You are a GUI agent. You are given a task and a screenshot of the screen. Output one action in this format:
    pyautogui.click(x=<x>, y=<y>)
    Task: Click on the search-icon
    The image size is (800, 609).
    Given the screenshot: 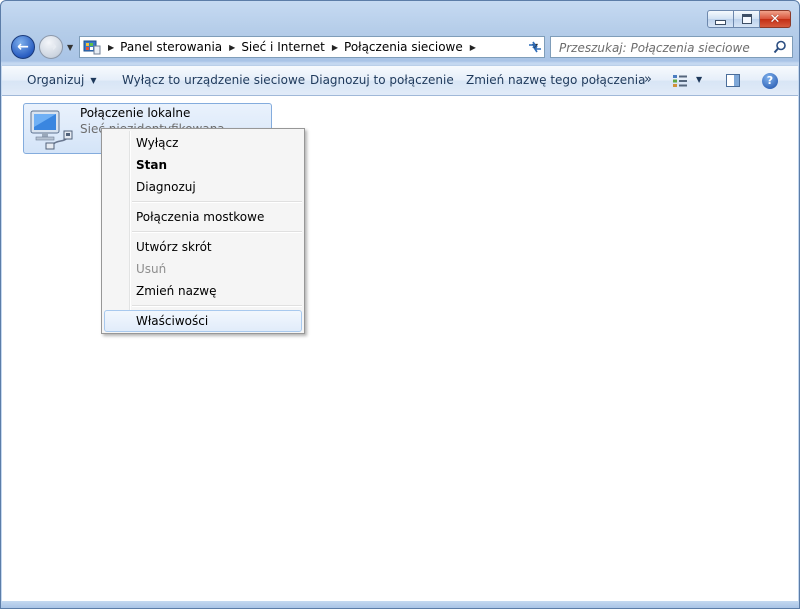 What is the action you would take?
    pyautogui.click(x=780, y=47)
    